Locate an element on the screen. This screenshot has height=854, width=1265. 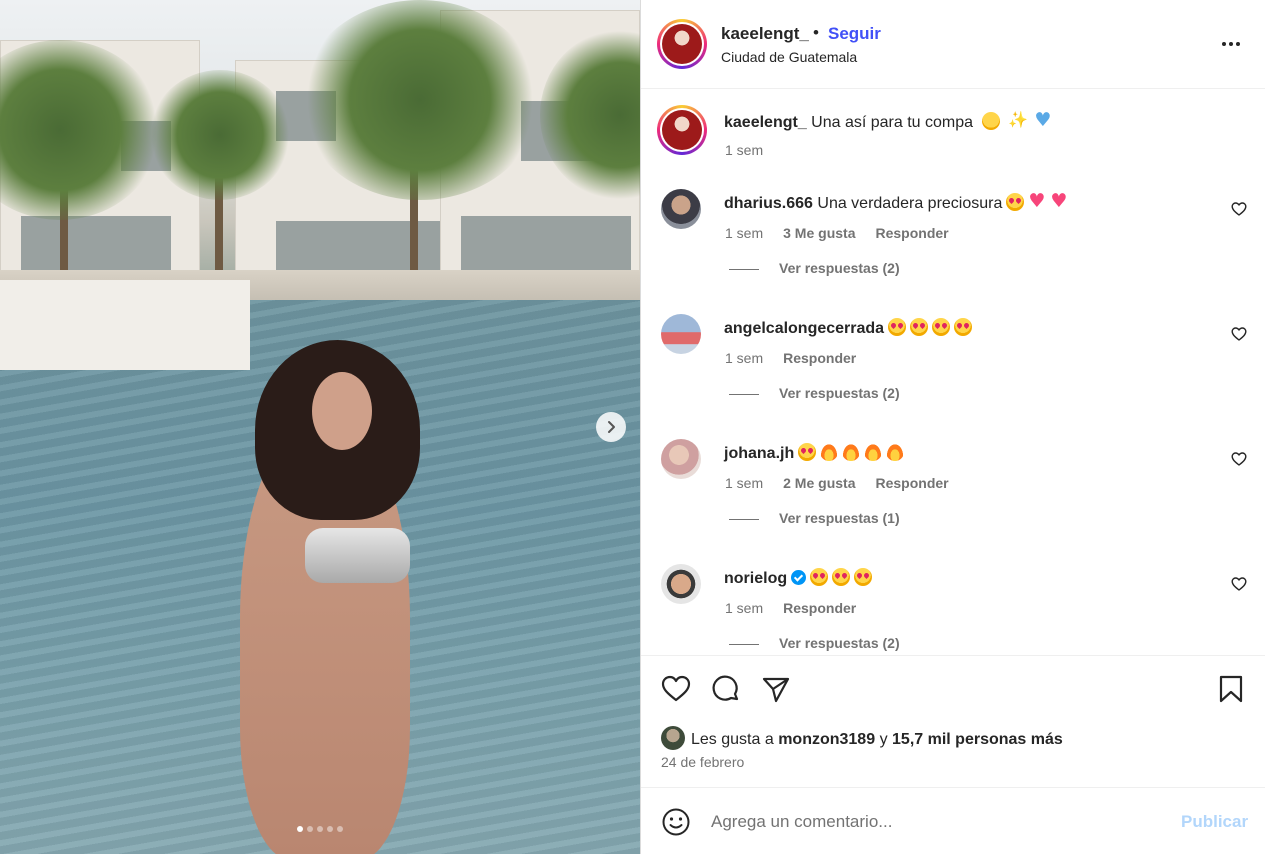
caption-body: Una así para tu compa is located at coordinates (892, 122).